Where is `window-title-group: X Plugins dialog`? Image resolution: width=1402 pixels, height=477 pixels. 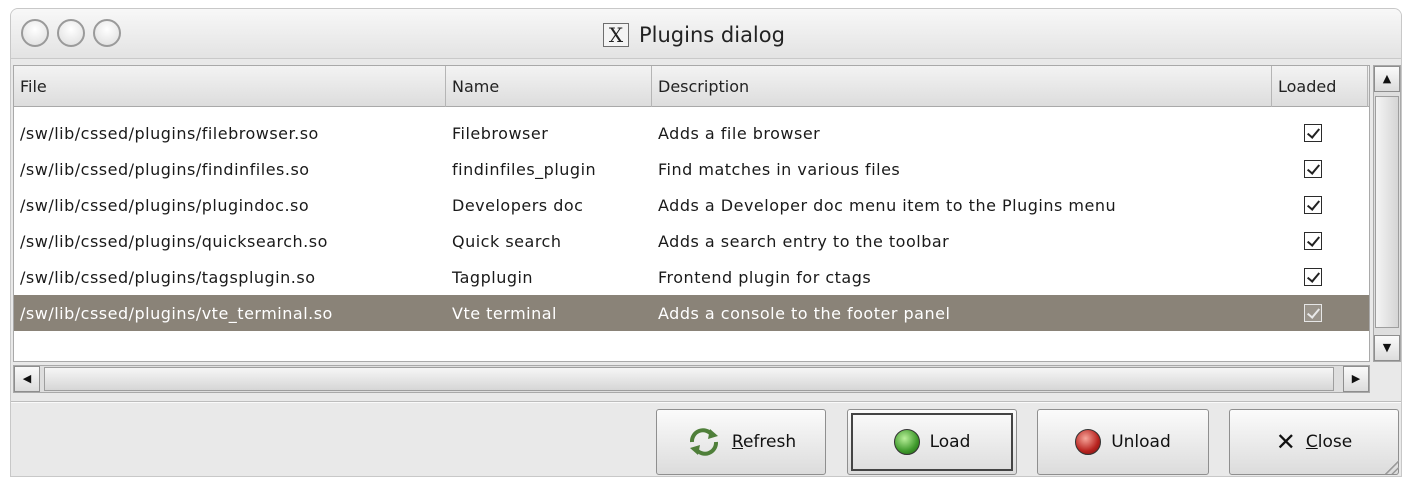 window-title-group: X Plugins dialog is located at coordinates (694, 35).